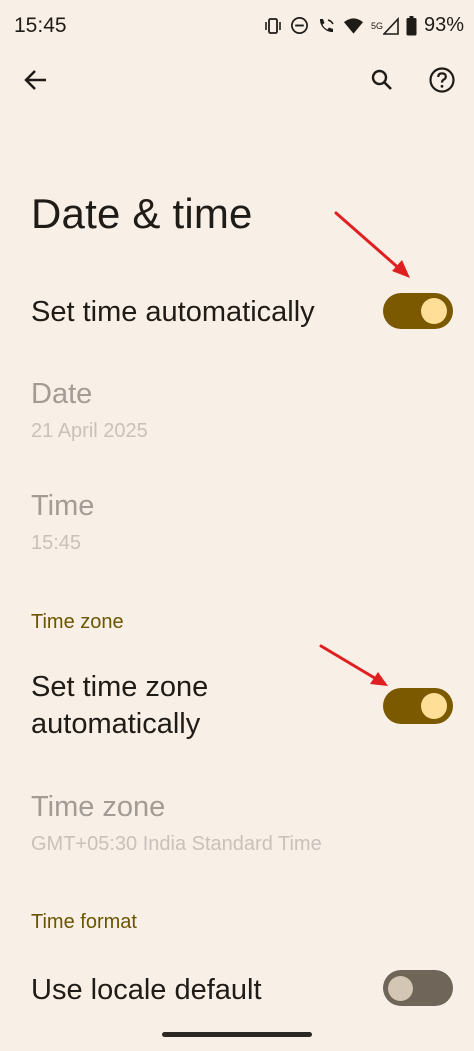 The image size is (474, 1051). What do you see at coordinates (40, 25) in the screenshot?
I see `status-time: 15:45` at bounding box center [40, 25].